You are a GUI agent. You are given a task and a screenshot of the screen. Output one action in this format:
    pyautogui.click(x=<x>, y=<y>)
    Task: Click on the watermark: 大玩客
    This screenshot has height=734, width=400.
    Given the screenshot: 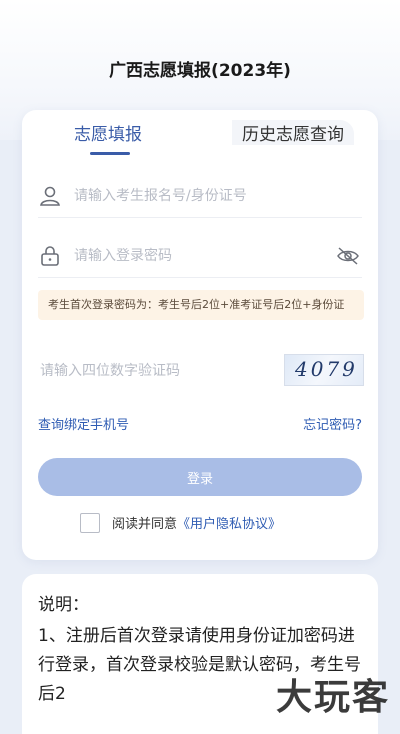 What is the action you would take?
    pyautogui.click(x=333, y=697)
    